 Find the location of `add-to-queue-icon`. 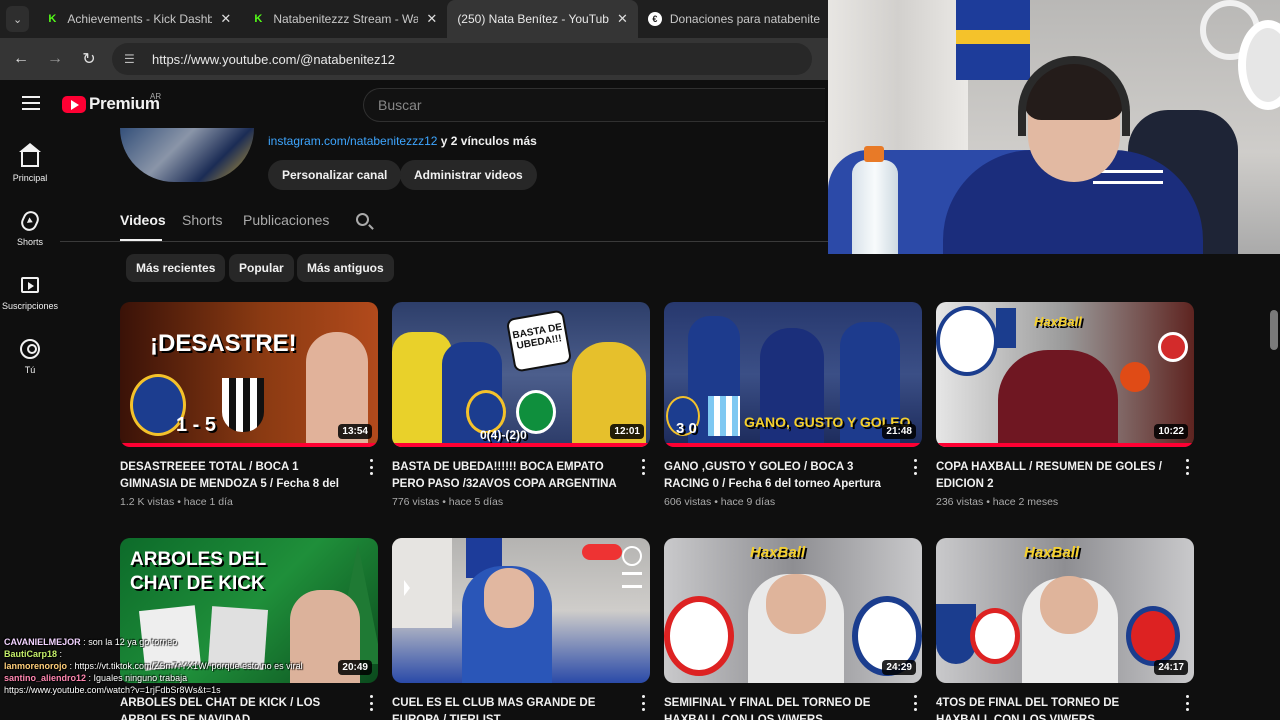

add-to-queue-icon is located at coordinates (632, 580).